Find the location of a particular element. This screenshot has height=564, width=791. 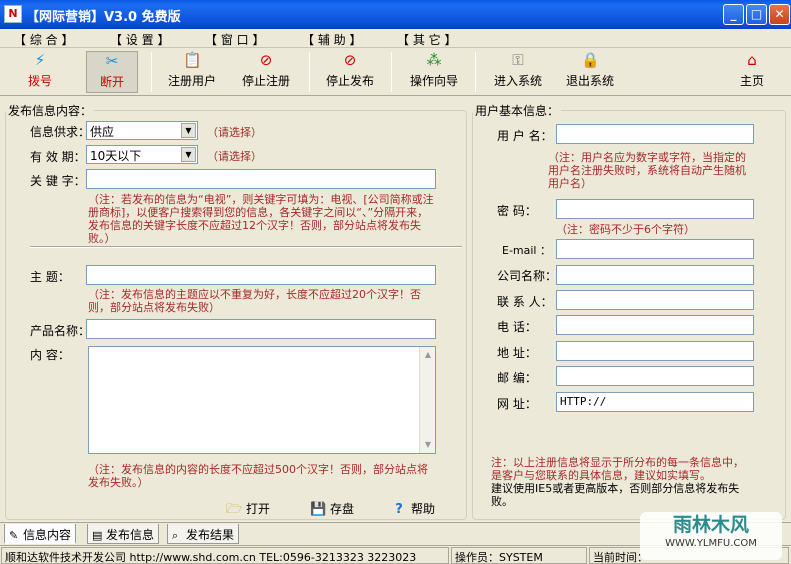

scrollbar: ▲ ▼ is located at coordinates (427, 400).